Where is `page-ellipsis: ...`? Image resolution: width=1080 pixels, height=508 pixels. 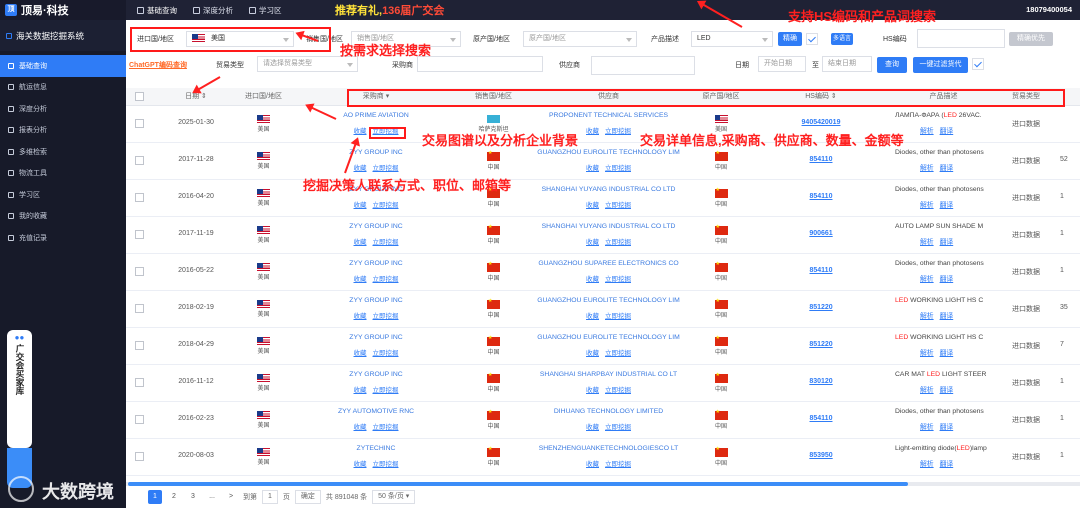 page-ellipsis: ... is located at coordinates (212, 497).